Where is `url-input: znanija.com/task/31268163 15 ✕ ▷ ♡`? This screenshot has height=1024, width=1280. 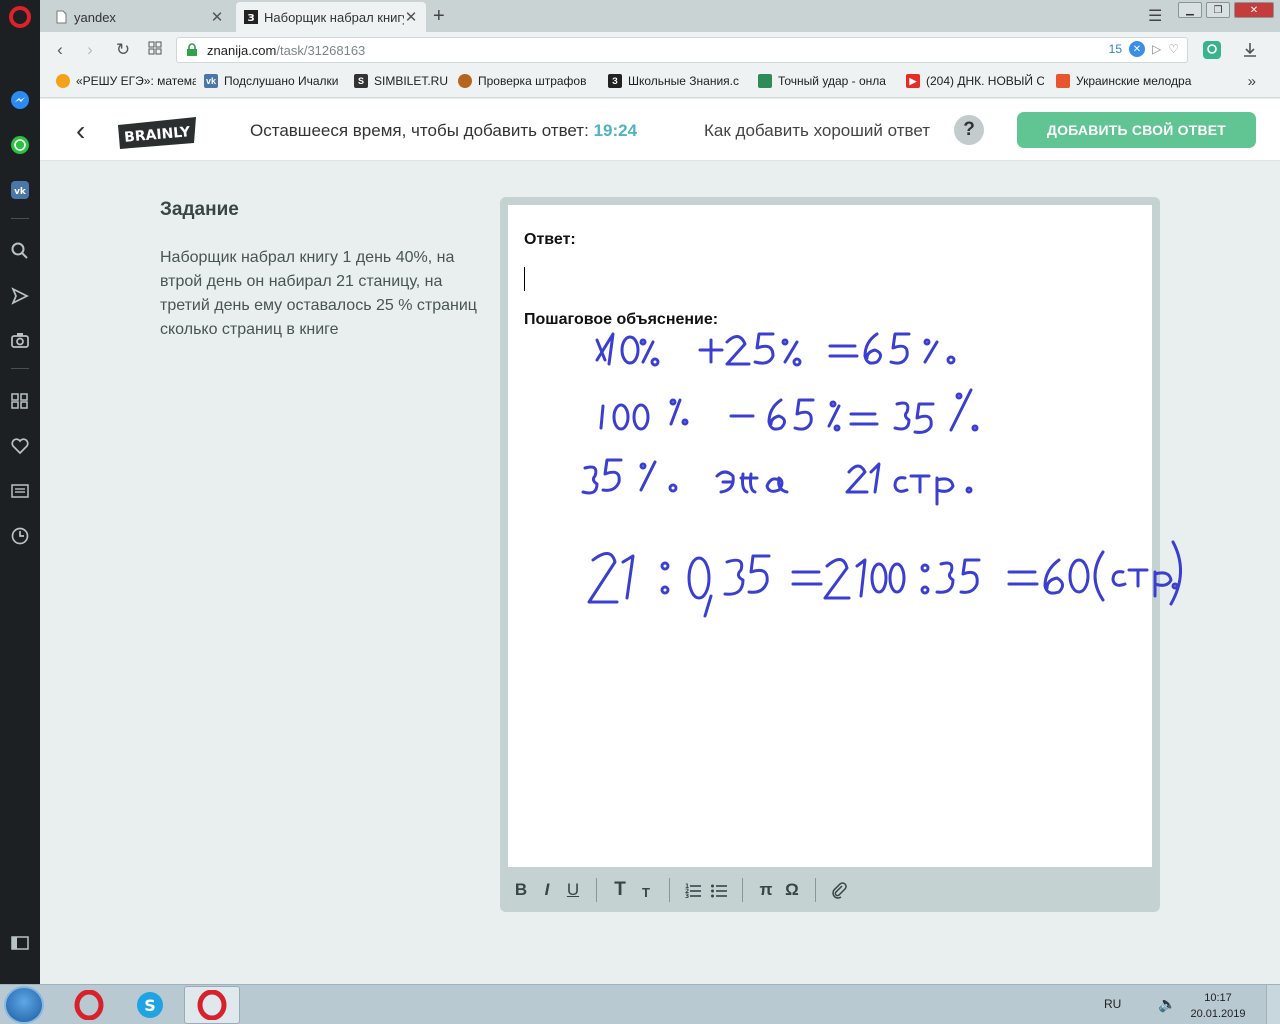 url-input: znanija.com/task/31268163 15 ✕ ▷ ♡ is located at coordinates (682, 50).